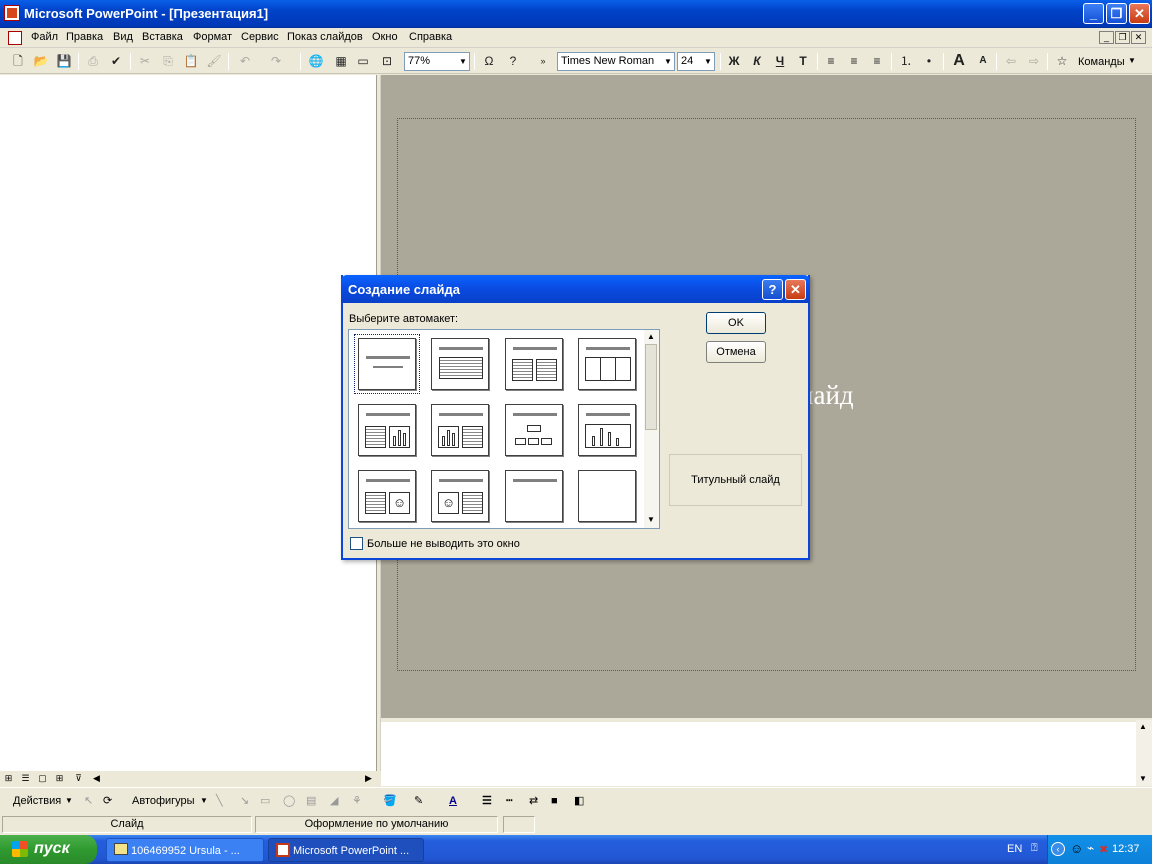 The width and height of the screenshot is (1152, 864). I want to click on arrow-icon: ↘, so click(244, 801).